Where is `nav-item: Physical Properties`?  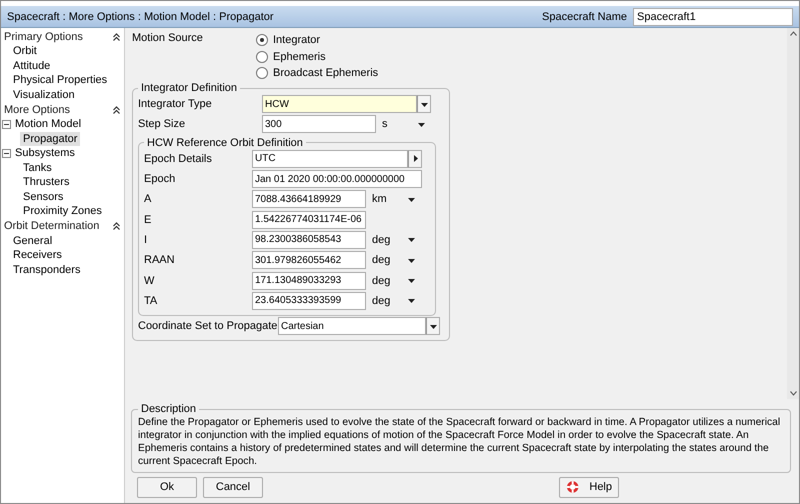 nav-item: Physical Properties is located at coordinates (60, 80).